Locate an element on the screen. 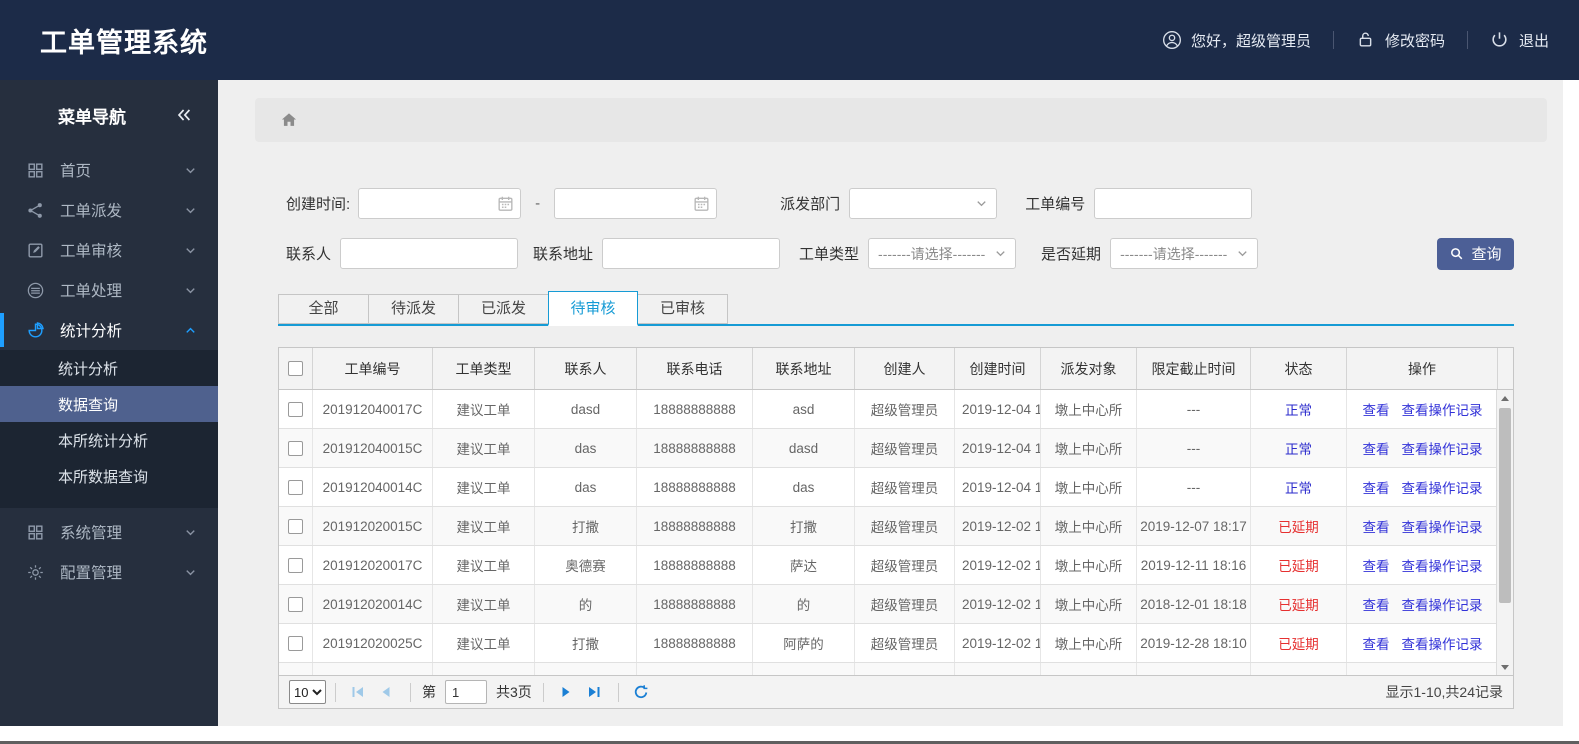 This screenshot has height=744, width=1579. sidebar-item-工单处理: 工单处理 is located at coordinates (109, 290).